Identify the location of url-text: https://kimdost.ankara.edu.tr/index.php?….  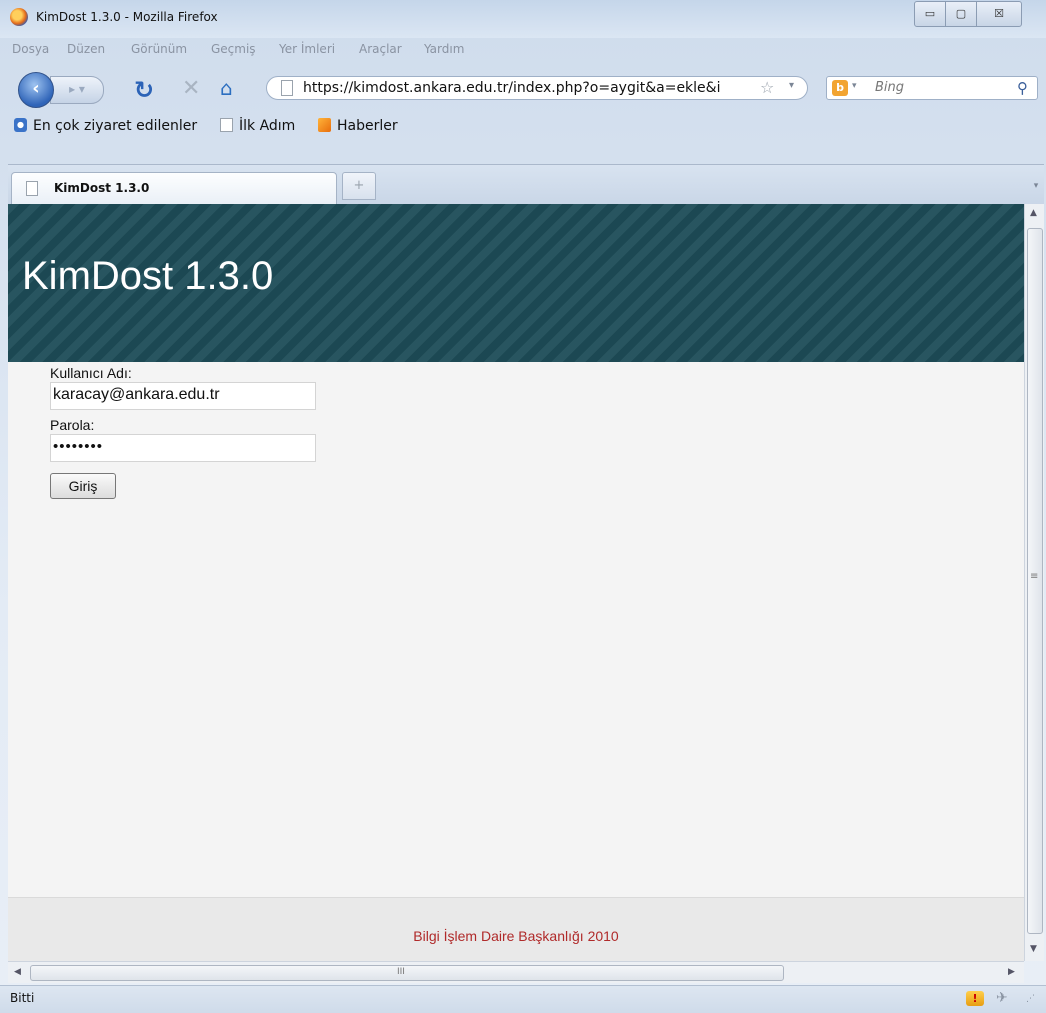
(511, 88).